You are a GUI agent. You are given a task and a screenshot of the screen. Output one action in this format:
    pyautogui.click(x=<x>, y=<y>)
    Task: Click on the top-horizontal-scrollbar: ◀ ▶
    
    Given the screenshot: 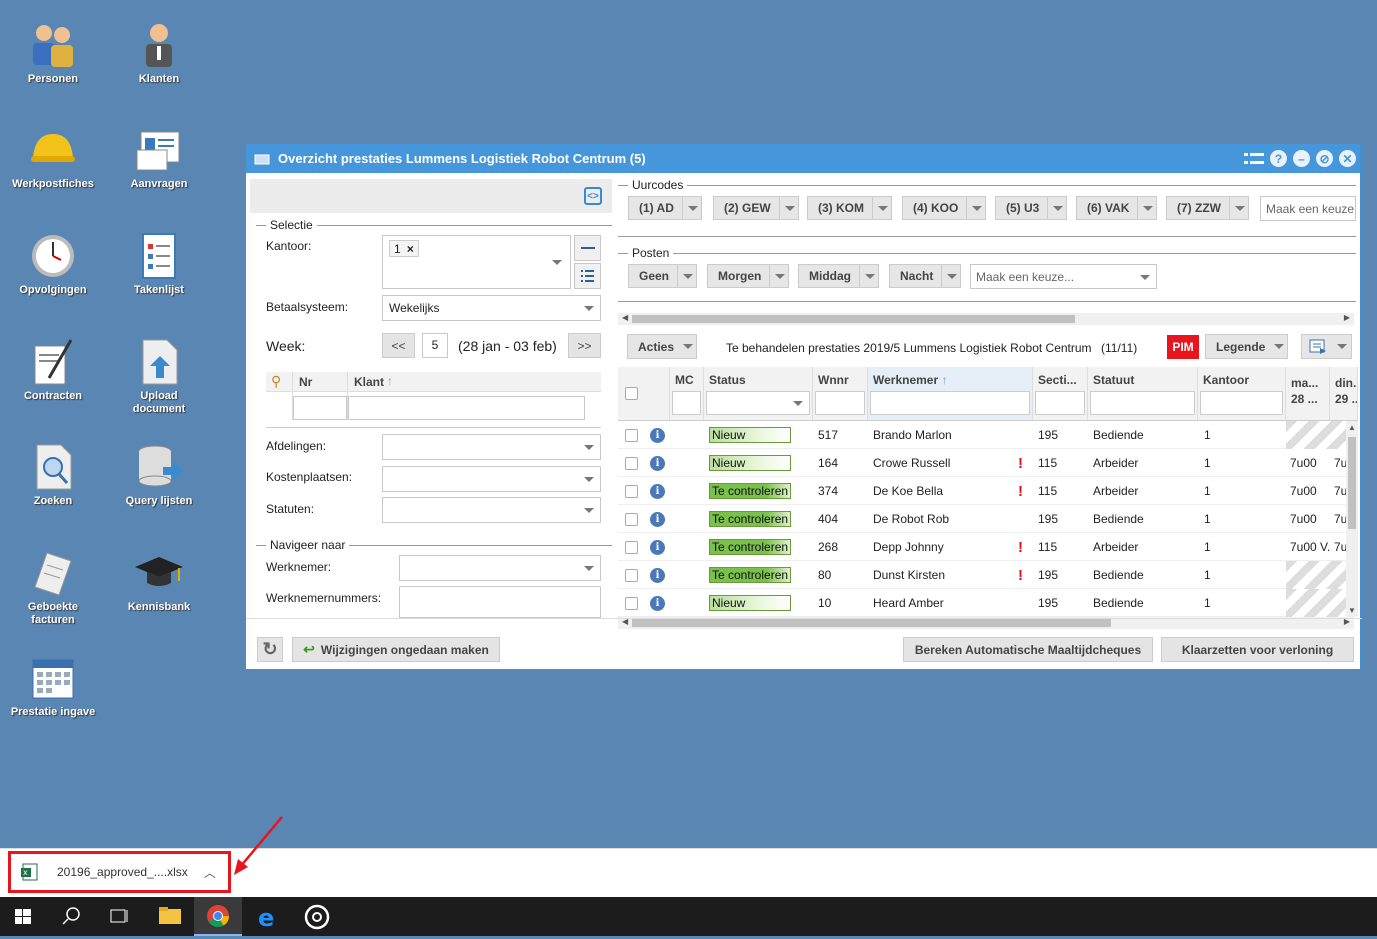 What is the action you would take?
    pyautogui.click(x=986, y=319)
    